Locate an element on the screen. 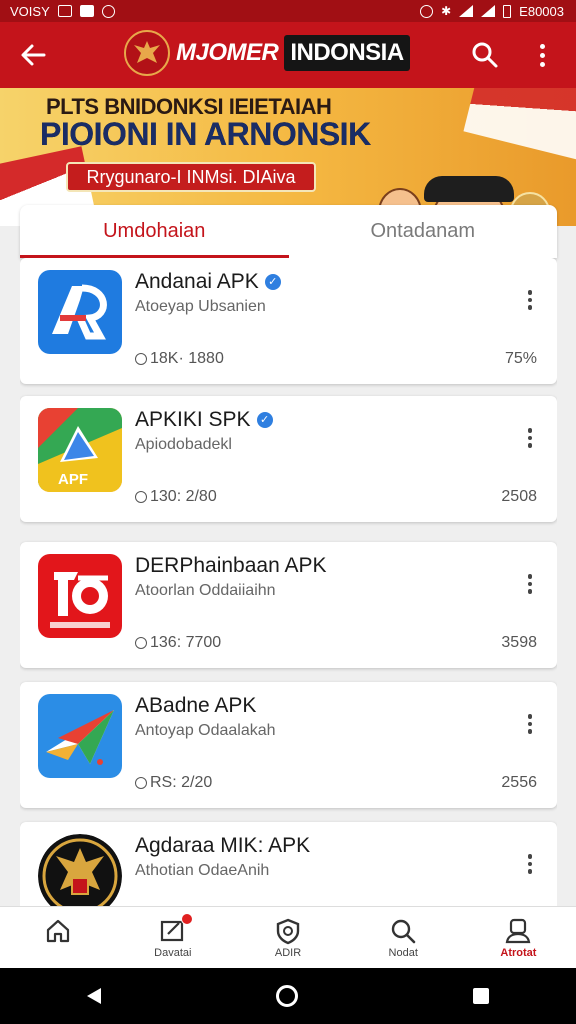 The width and height of the screenshot is (576, 1024). red-logo-icon is located at coordinates (80, 596).